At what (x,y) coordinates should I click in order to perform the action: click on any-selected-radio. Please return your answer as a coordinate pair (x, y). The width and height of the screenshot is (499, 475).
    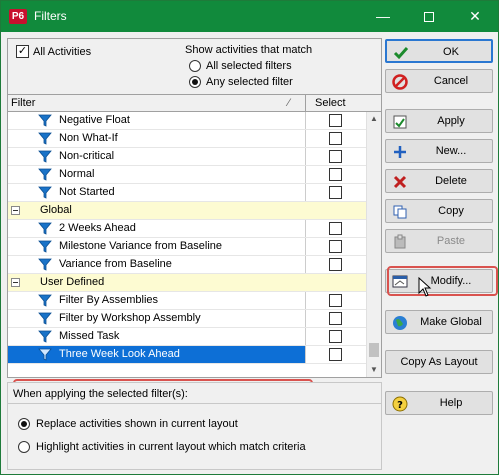
    Looking at the image, I should click on (195, 82).